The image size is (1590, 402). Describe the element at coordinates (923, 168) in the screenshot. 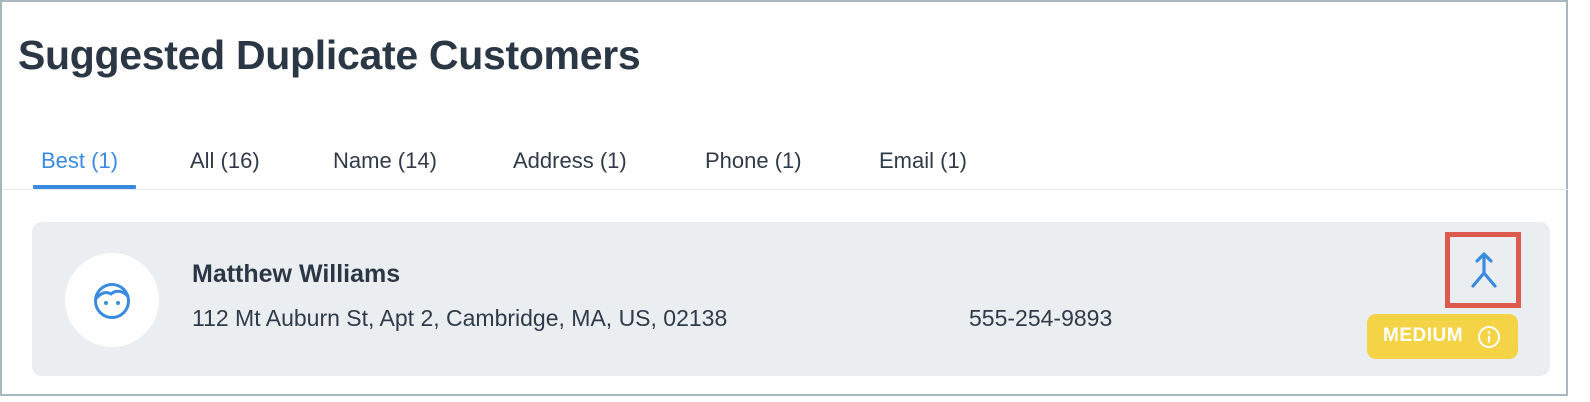

I see `tab-email: Email (1)` at that location.